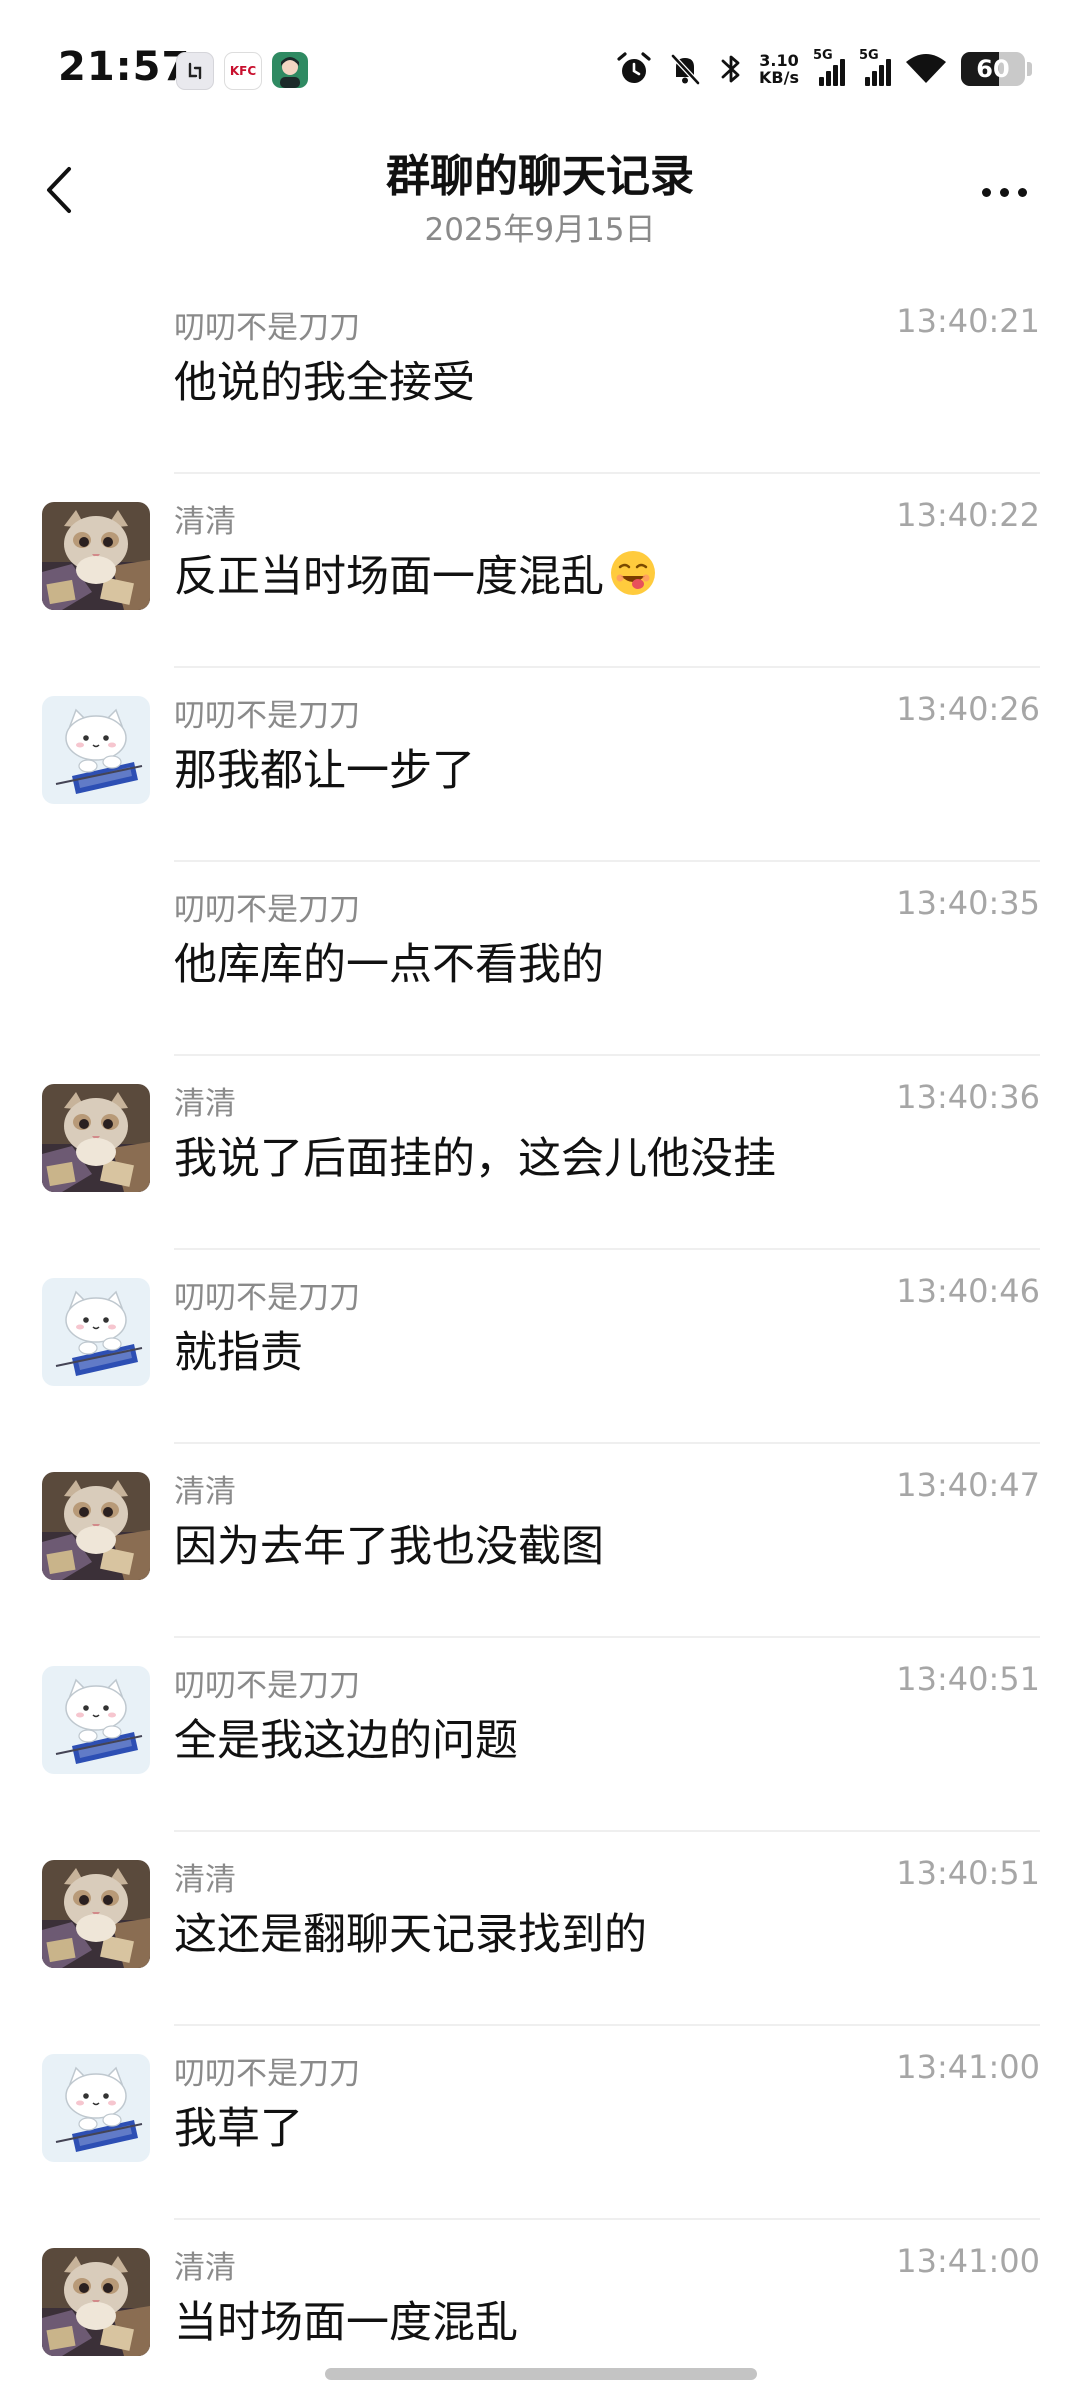 Image resolution: width=1080 pixels, height=2400 pixels. I want to click on network-speed-value: 3.10, so click(779, 60).